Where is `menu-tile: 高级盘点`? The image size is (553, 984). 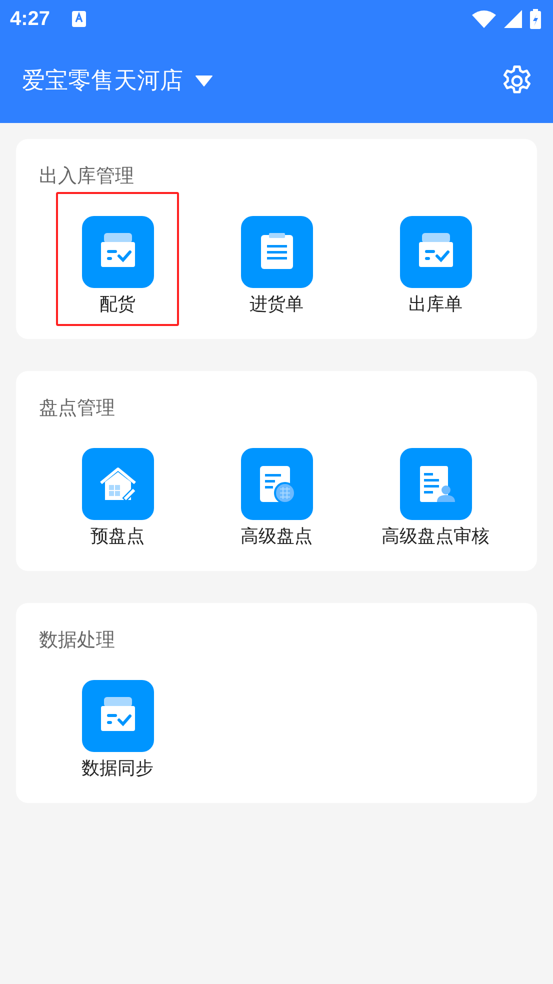
menu-tile: 高级盘点 is located at coordinates (276, 491).